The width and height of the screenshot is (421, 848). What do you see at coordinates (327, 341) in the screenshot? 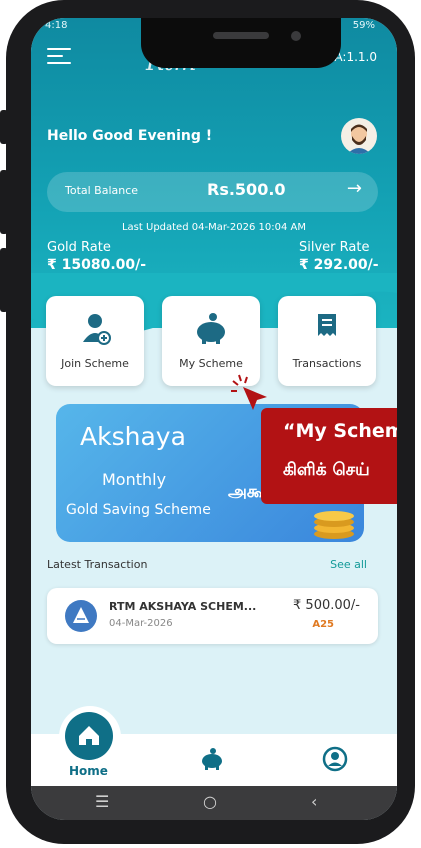
I see `transactions-card: Transactions` at bounding box center [327, 341].